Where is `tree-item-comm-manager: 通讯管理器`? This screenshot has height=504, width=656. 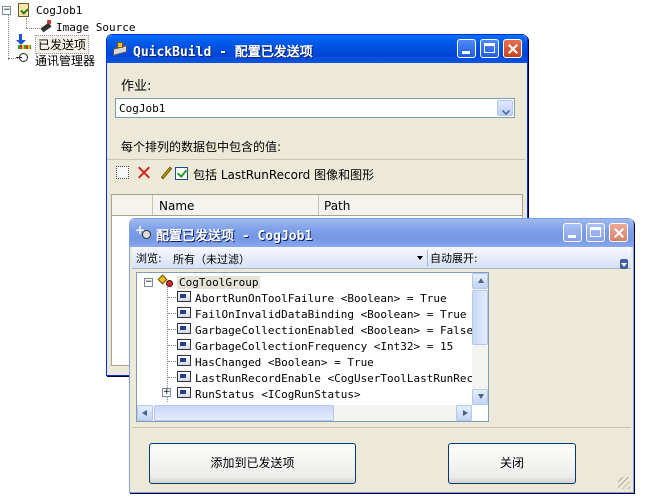
tree-item-comm-manager: 通讯管理器 is located at coordinates (65, 60).